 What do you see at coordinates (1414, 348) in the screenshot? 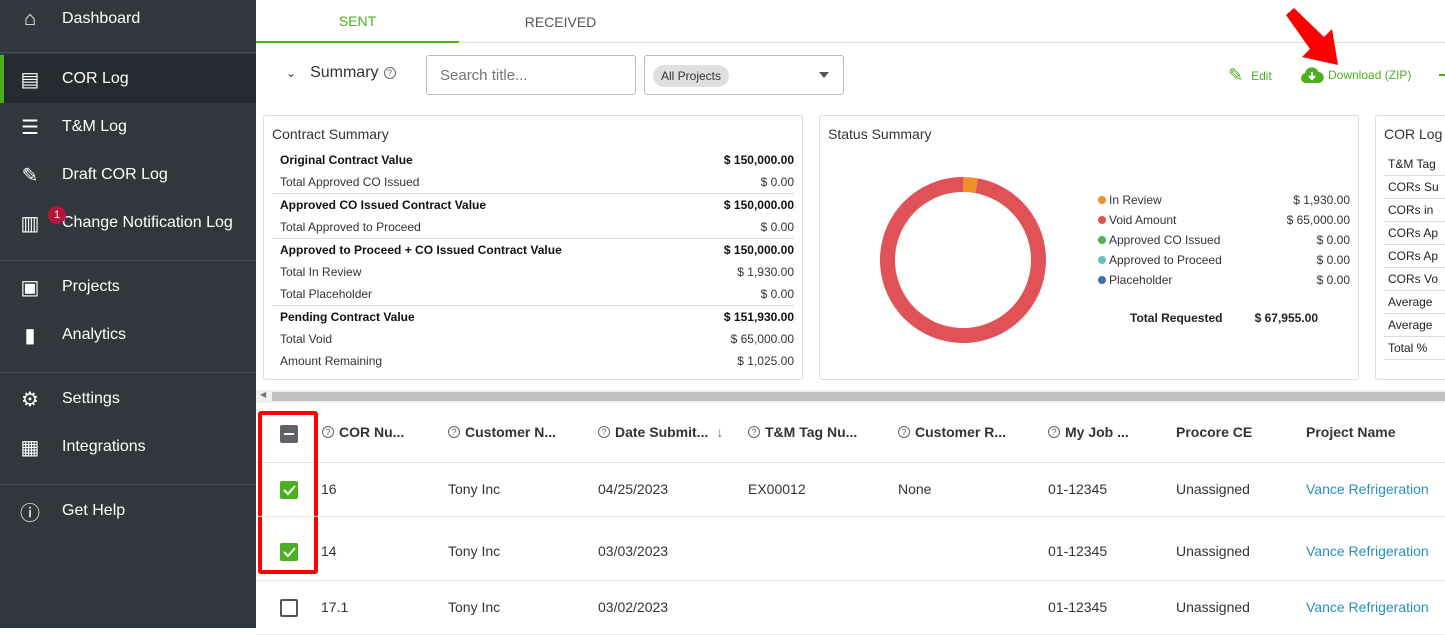
I see `cor-log-row: Total %` at bounding box center [1414, 348].